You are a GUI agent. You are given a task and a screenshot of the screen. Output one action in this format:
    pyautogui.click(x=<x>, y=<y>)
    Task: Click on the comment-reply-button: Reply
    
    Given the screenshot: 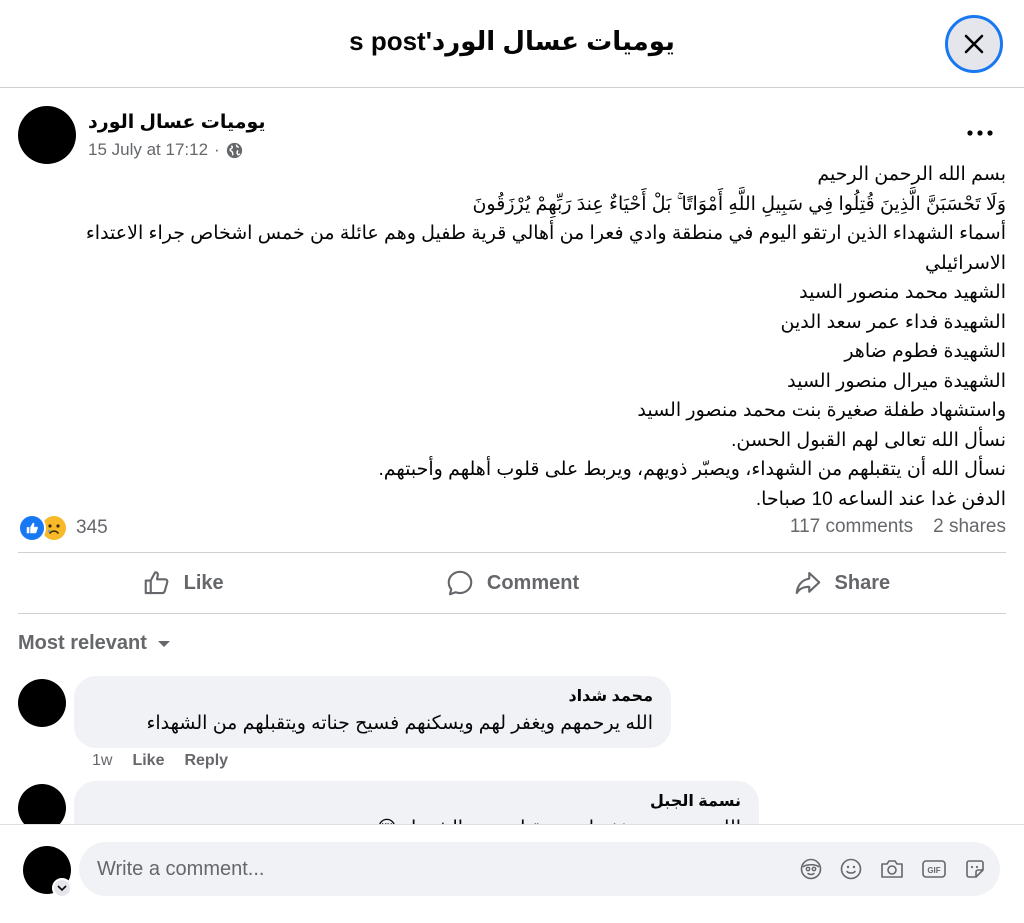 What is the action you would take?
    pyautogui.click(x=206, y=761)
    